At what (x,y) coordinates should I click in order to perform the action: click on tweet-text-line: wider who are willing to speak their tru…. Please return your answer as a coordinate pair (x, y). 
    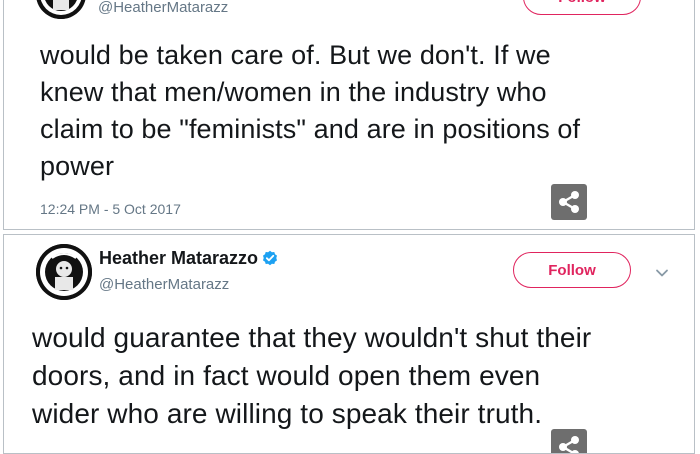
    Looking at the image, I should click on (287, 413).